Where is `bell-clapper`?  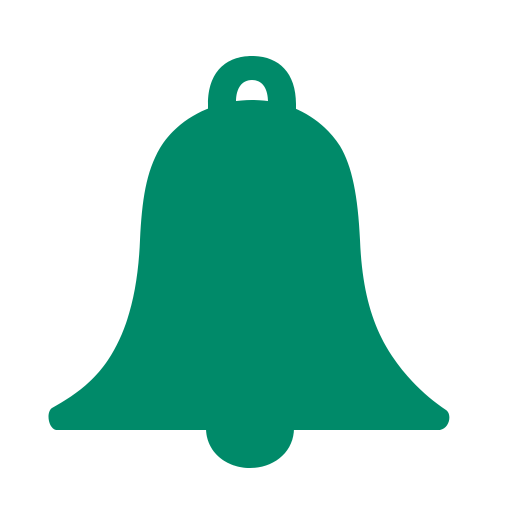
bell-clapper is located at coordinates (250, 448).